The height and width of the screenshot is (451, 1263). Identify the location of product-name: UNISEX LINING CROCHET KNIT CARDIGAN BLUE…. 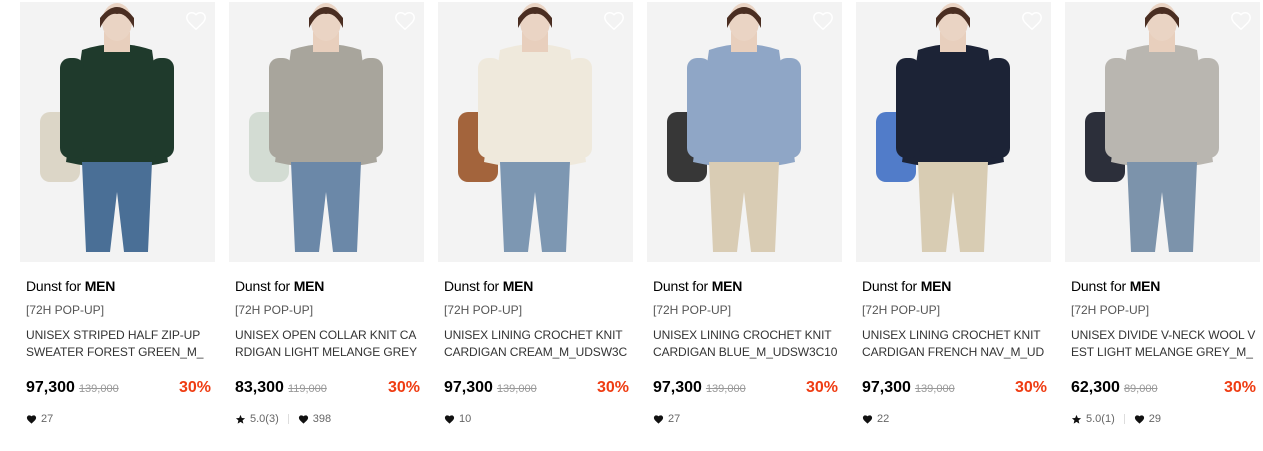
(745, 344).